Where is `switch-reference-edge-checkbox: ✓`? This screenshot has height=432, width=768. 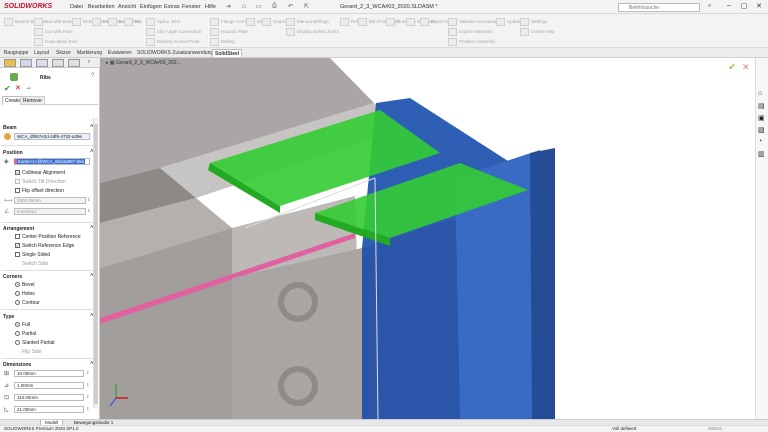 switch-reference-edge-checkbox: ✓ is located at coordinates (17, 245).